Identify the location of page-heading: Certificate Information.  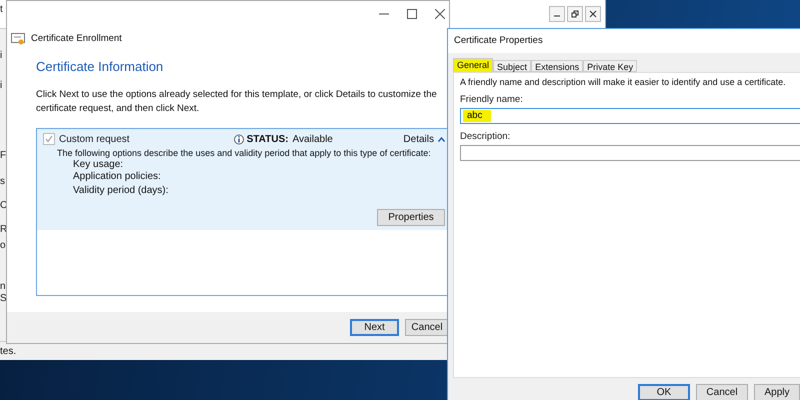
(100, 66).